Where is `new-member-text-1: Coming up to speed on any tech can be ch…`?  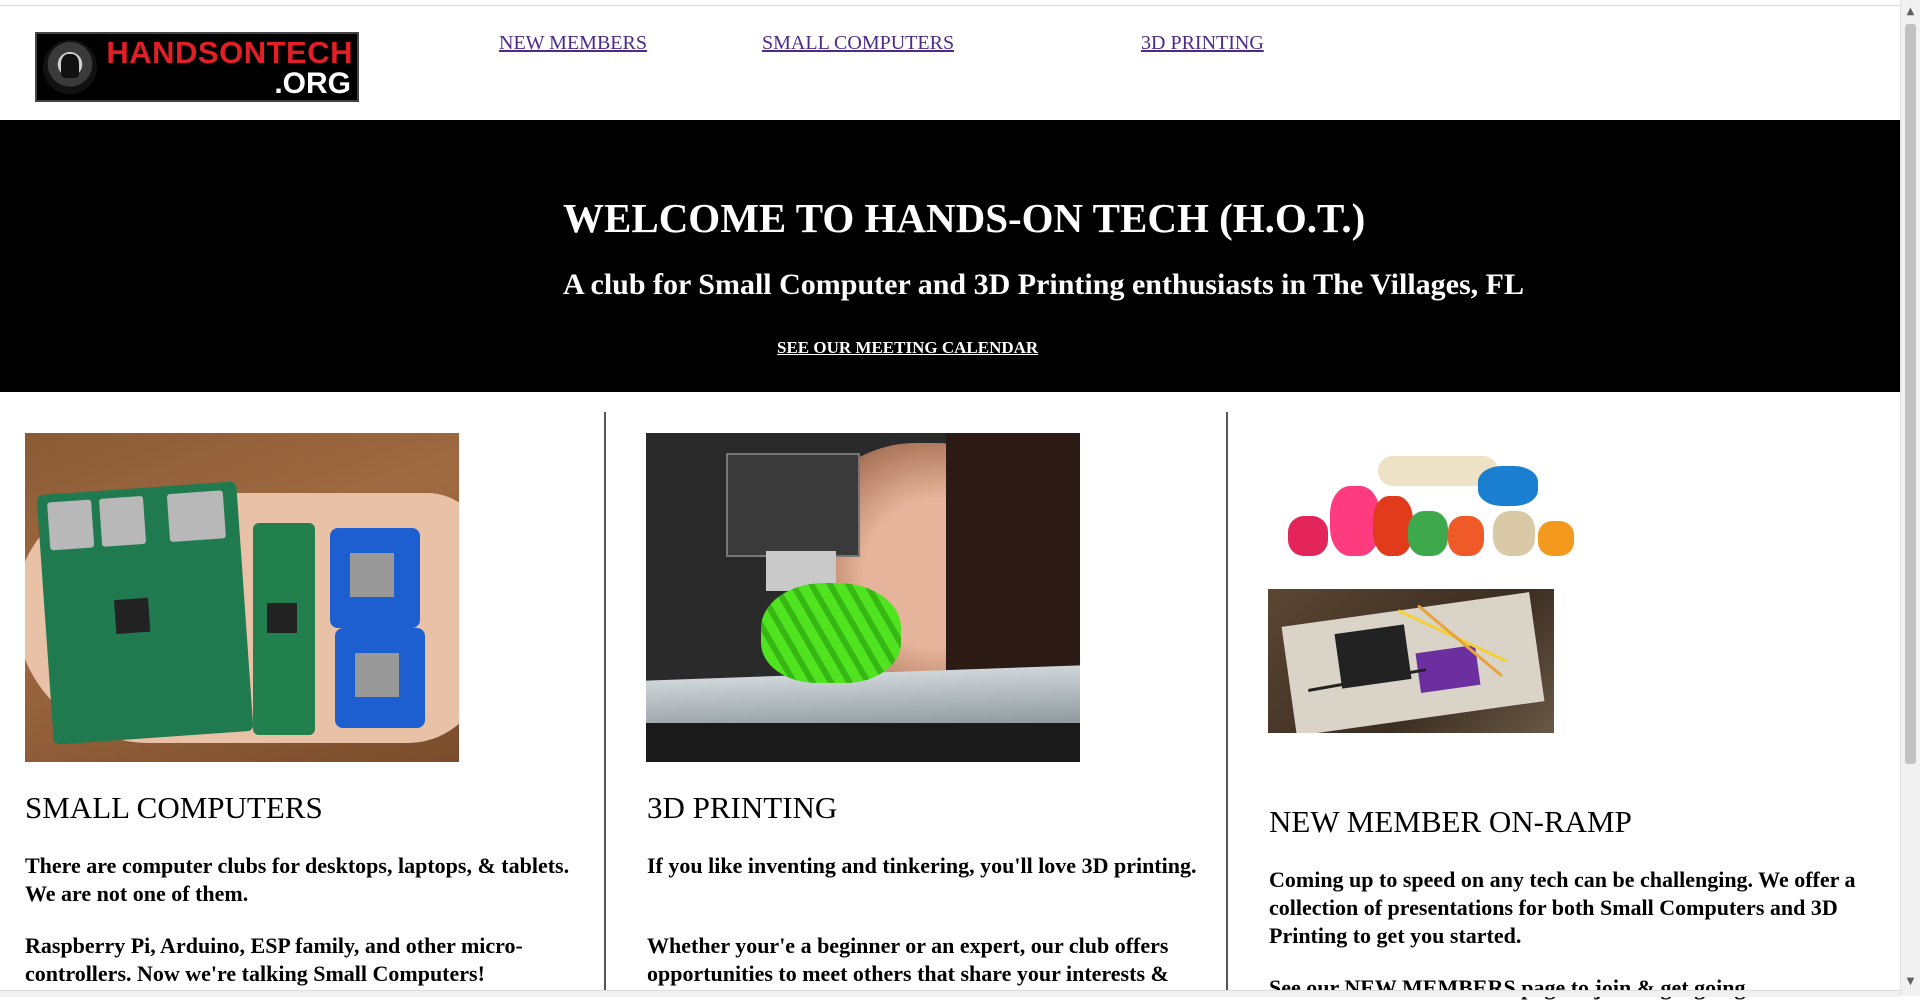
new-member-text-1: Coming up to speed on any tech can be ch… is located at coordinates (1562, 907).